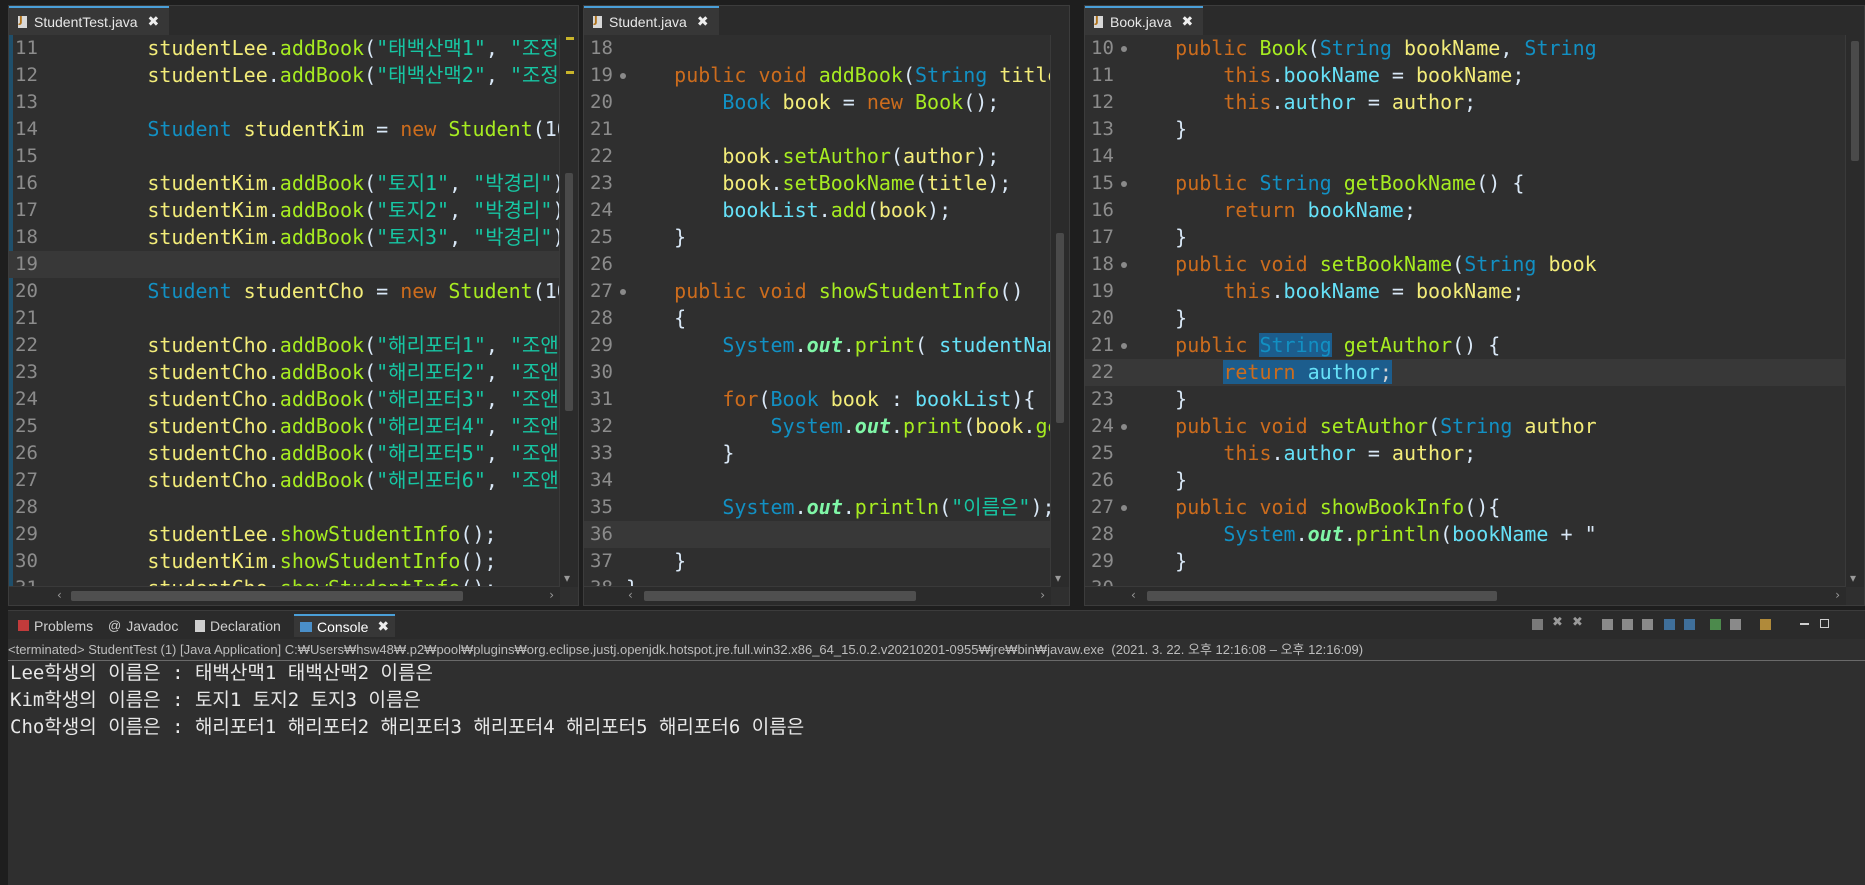  What do you see at coordinates (345, 625) in the screenshot?
I see `tab-console: Console ✖` at bounding box center [345, 625].